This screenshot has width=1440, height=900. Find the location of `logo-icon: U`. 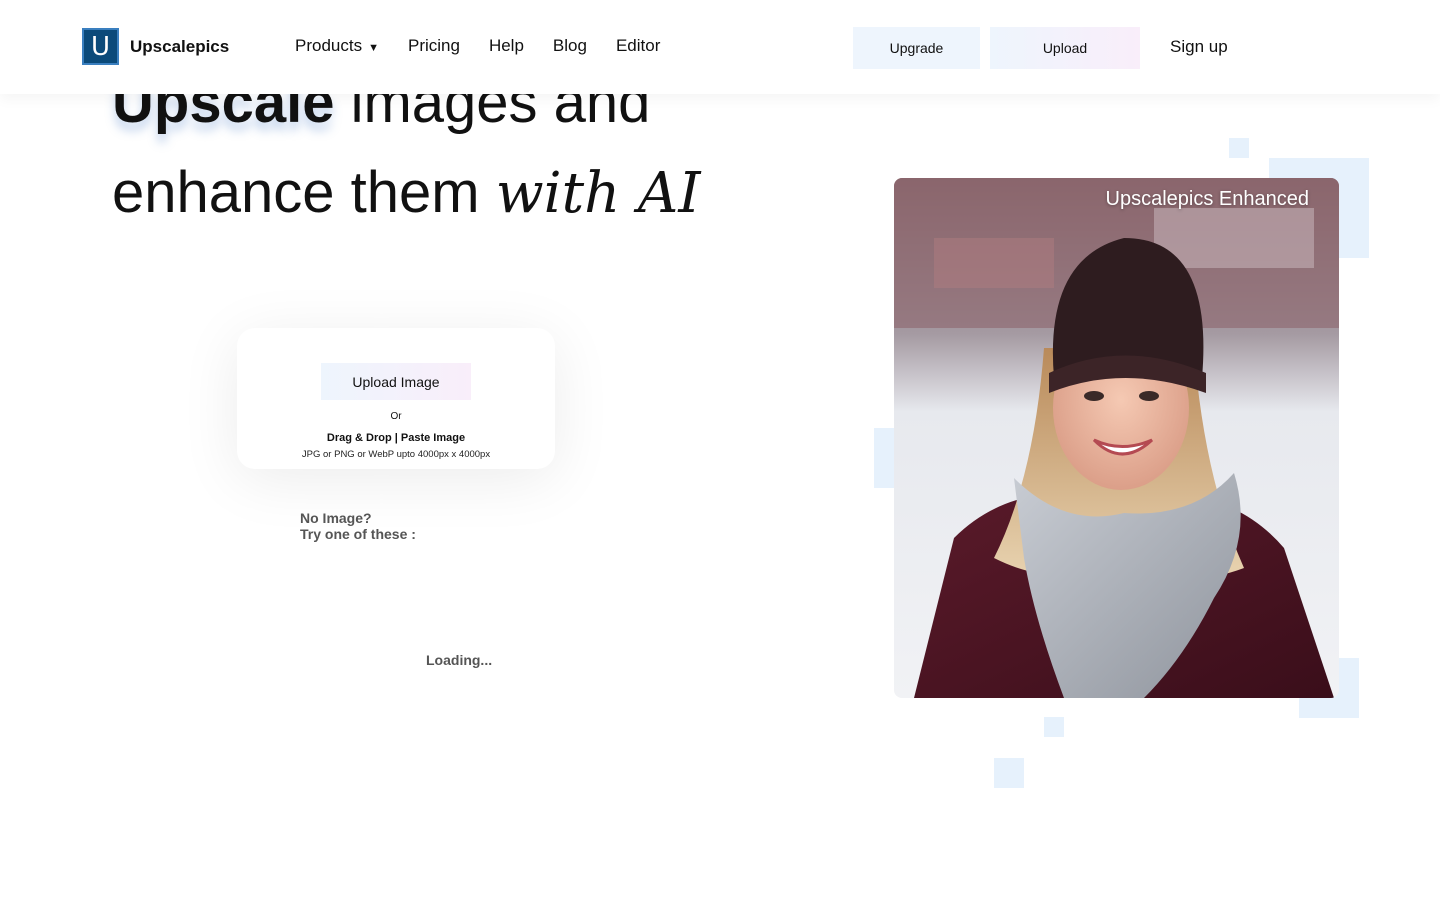

logo-icon: U is located at coordinates (100, 46).